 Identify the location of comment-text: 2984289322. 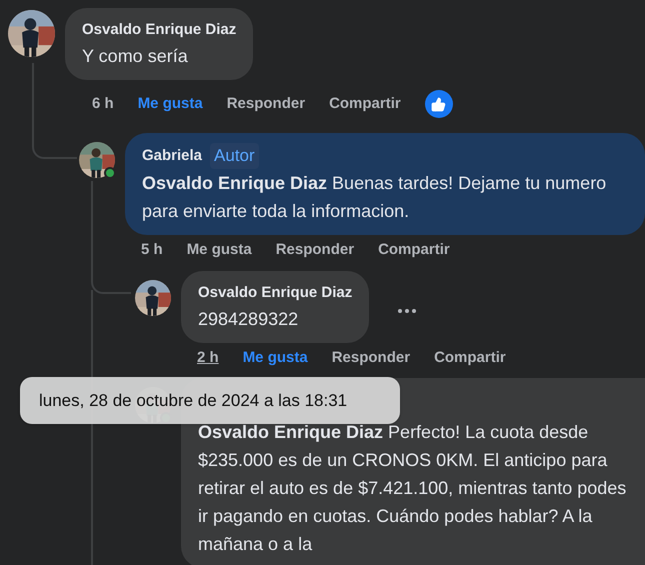
(249, 319).